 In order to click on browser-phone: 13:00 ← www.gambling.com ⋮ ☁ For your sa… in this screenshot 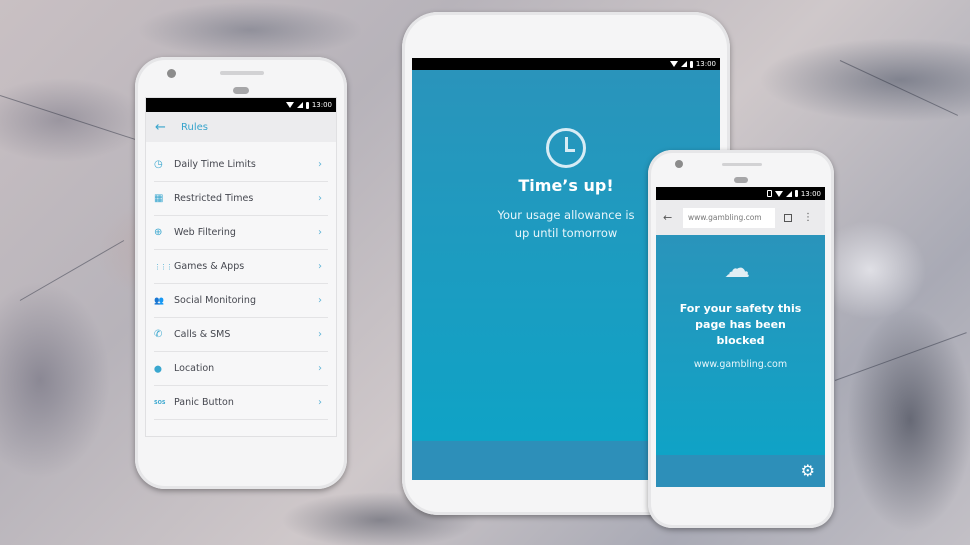, I will do `click(741, 339)`.